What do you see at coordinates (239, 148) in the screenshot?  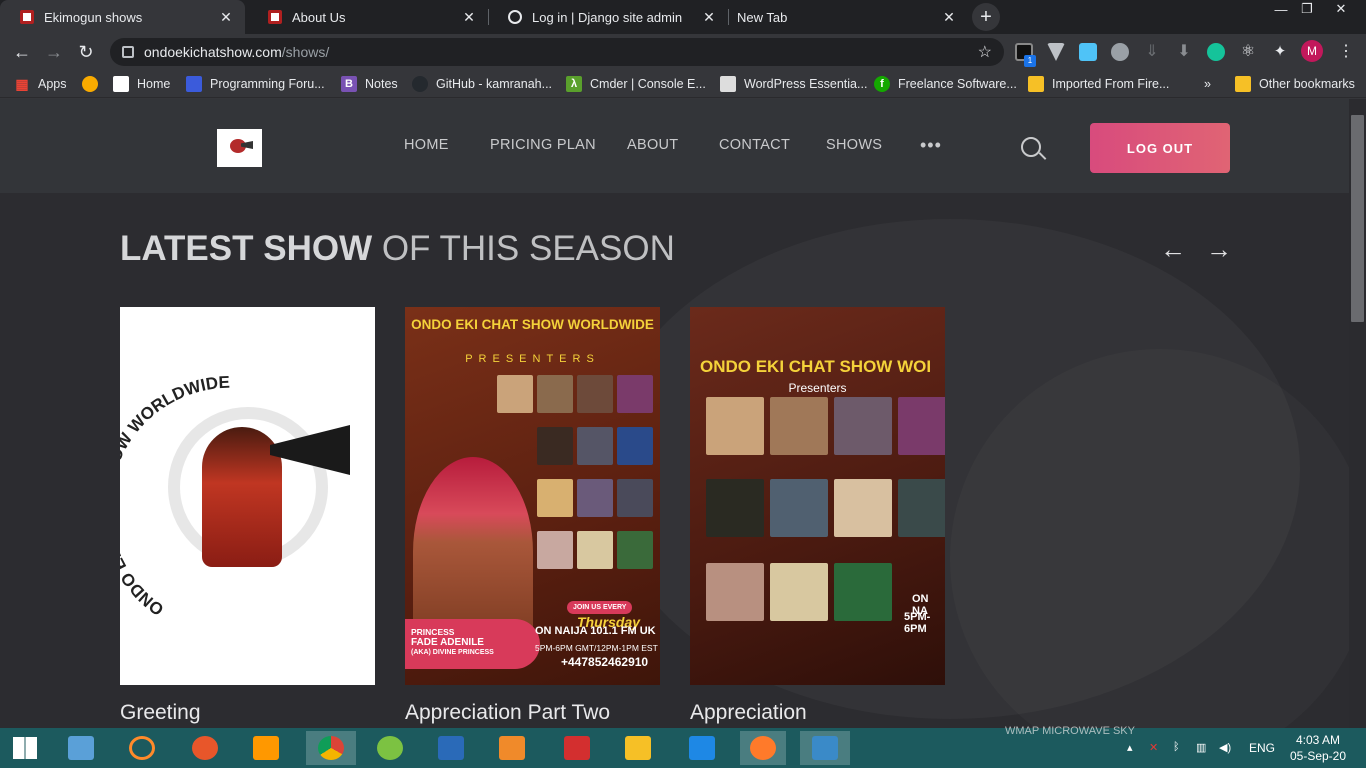 I see `site-logo` at bounding box center [239, 148].